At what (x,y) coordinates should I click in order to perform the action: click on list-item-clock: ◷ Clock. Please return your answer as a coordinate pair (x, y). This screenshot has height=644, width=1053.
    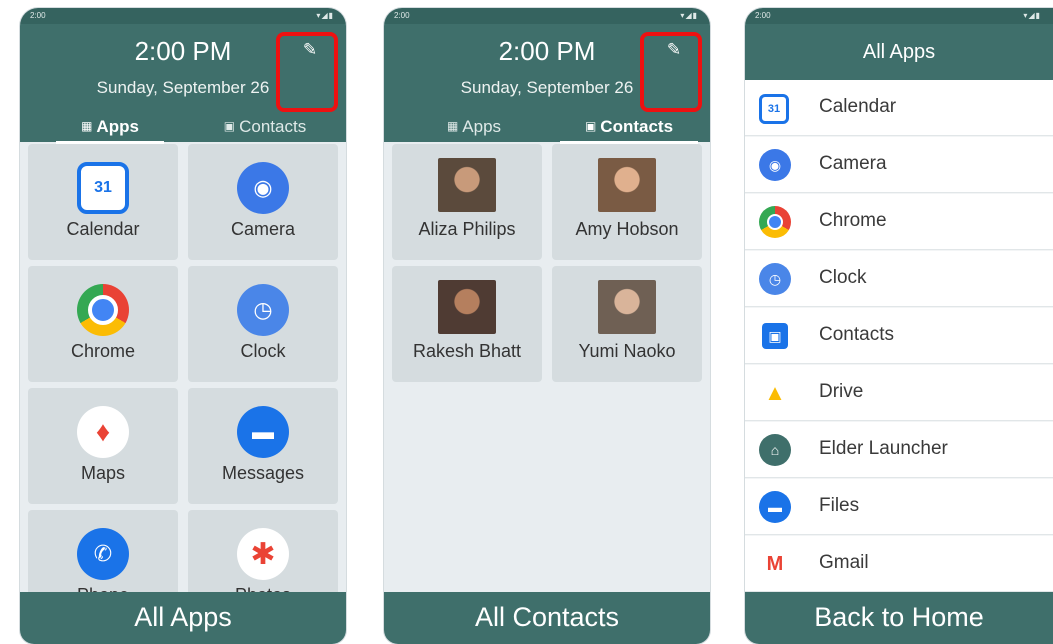
    Looking at the image, I should click on (899, 279).